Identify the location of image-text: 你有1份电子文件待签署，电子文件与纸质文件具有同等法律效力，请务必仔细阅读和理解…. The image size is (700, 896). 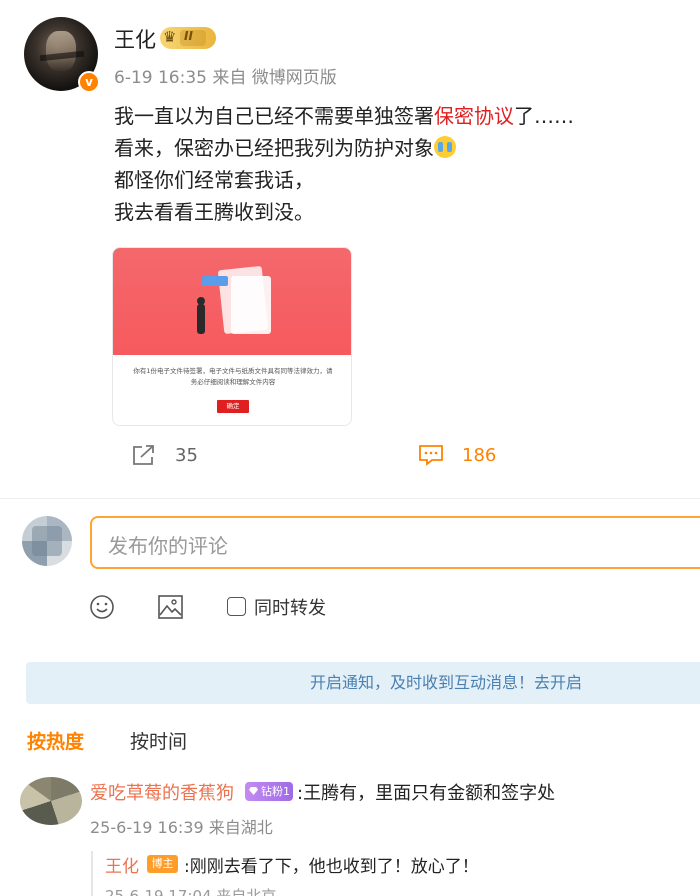
(233, 376).